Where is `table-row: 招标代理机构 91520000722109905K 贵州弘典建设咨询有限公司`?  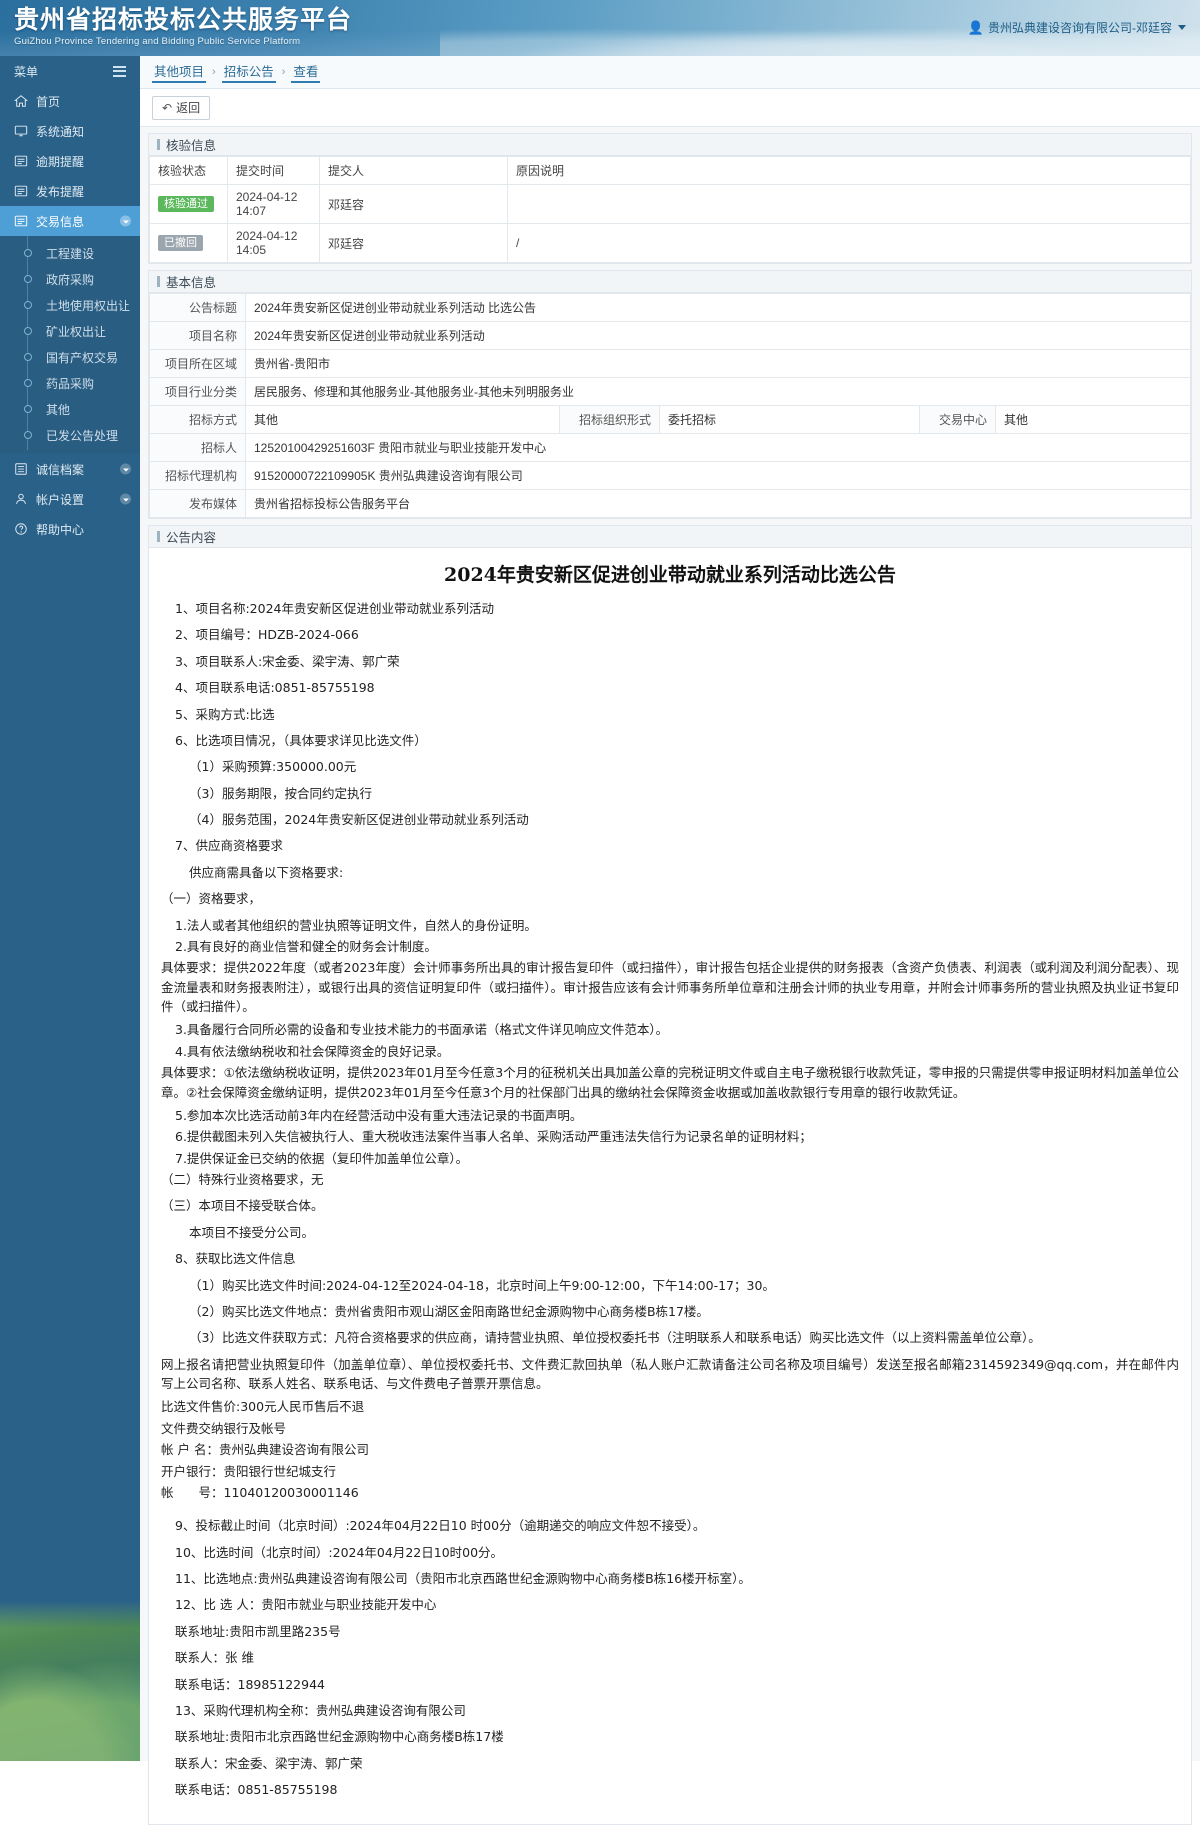
table-row: 招标代理机构 91520000722109905K 贵州弘典建设咨询有限公司 is located at coordinates (670, 475).